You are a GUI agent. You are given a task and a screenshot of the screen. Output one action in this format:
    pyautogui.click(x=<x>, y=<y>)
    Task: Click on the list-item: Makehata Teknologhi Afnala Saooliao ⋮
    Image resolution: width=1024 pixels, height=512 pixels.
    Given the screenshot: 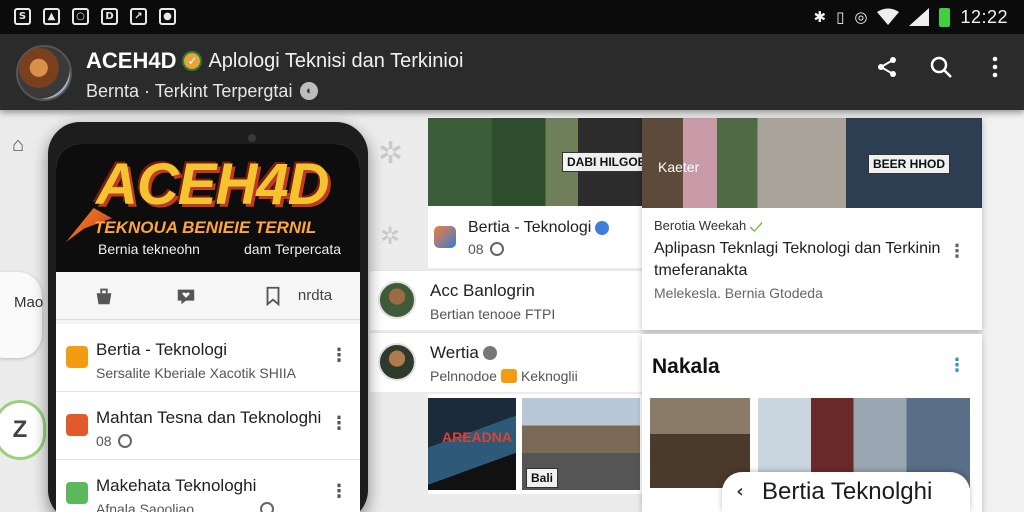 What is the action you would take?
    pyautogui.click(x=208, y=486)
    